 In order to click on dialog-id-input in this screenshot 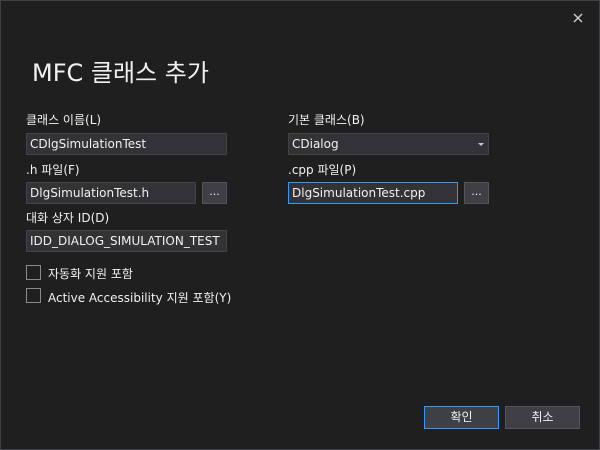, I will do `click(126, 241)`.